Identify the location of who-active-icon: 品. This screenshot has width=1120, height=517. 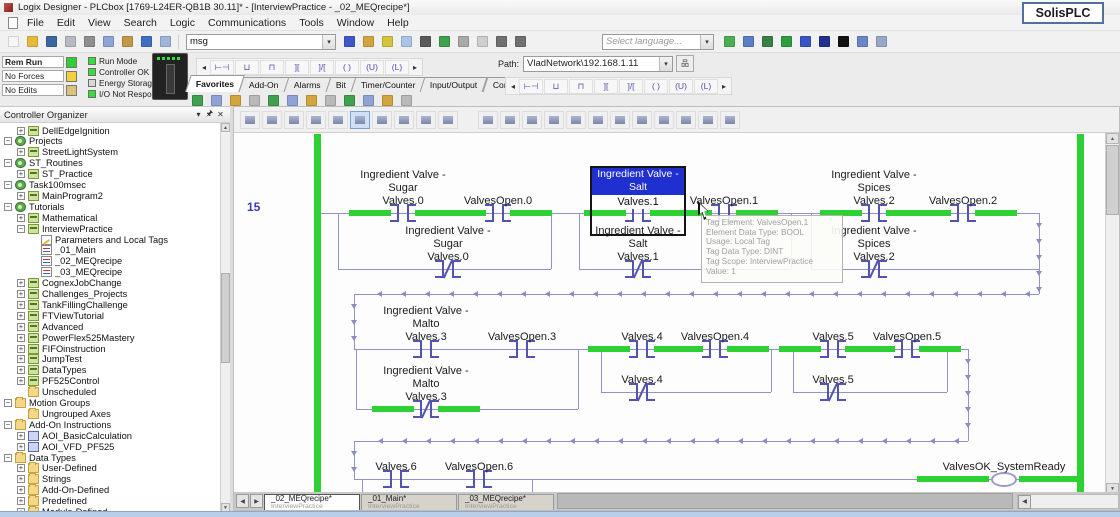
(685, 63).